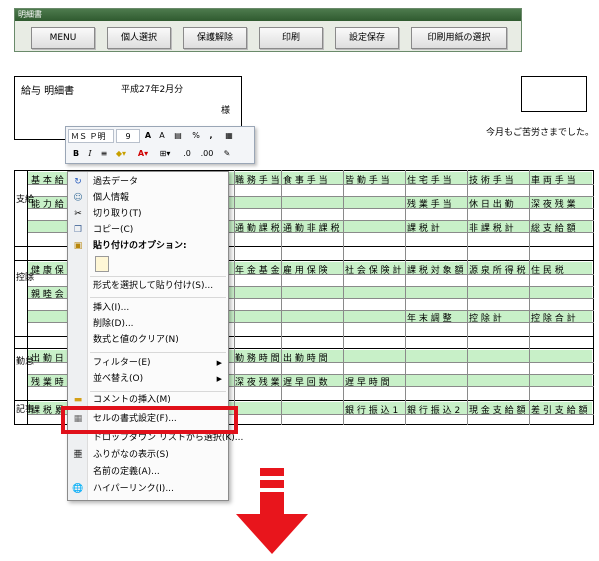 The height and width of the screenshot is (561, 599). What do you see at coordinates (76, 154) in the screenshot?
I see `bold-icon: B` at bounding box center [76, 154].